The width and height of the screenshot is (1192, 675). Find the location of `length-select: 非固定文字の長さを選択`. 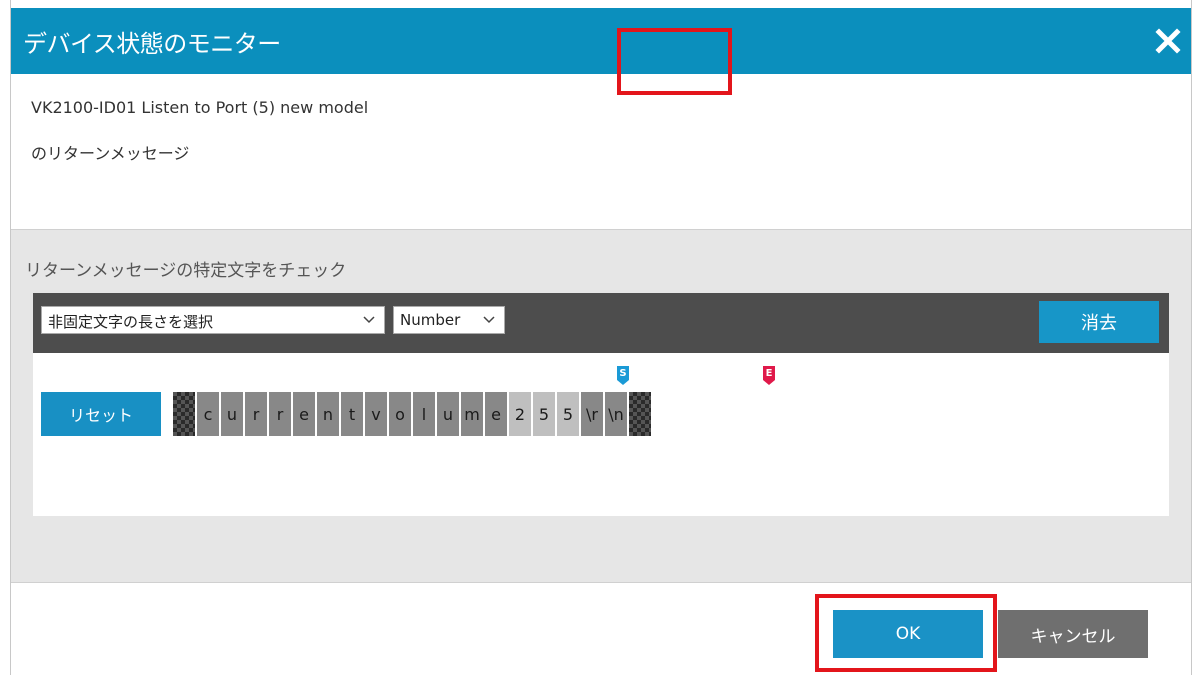

length-select: 非固定文字の長さを選択 is located at coordinates (213, 320).